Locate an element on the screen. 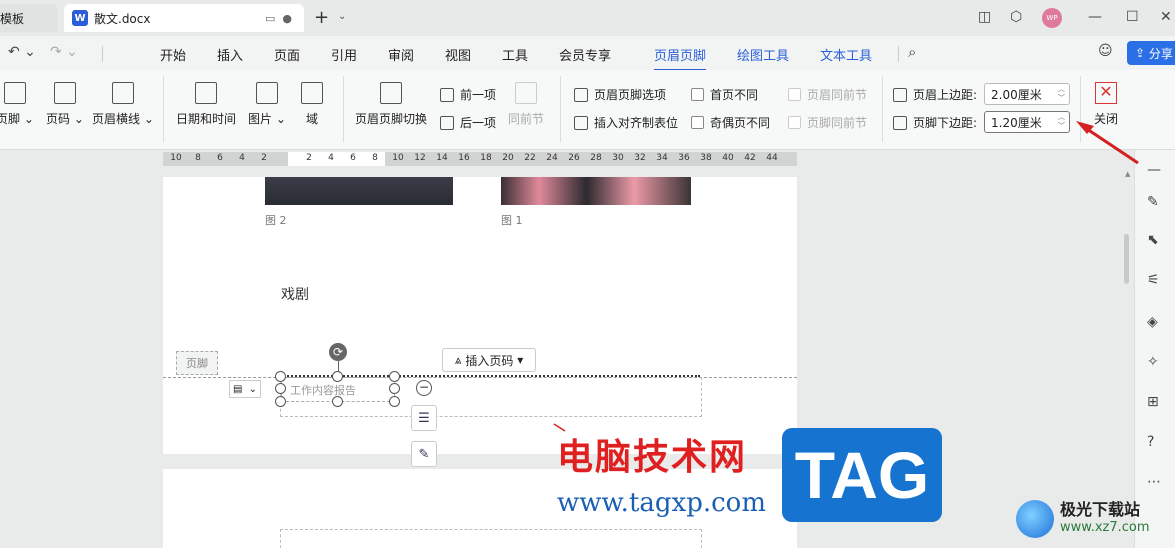  xz7-logo-icon is located at coordinates (1035, 519).